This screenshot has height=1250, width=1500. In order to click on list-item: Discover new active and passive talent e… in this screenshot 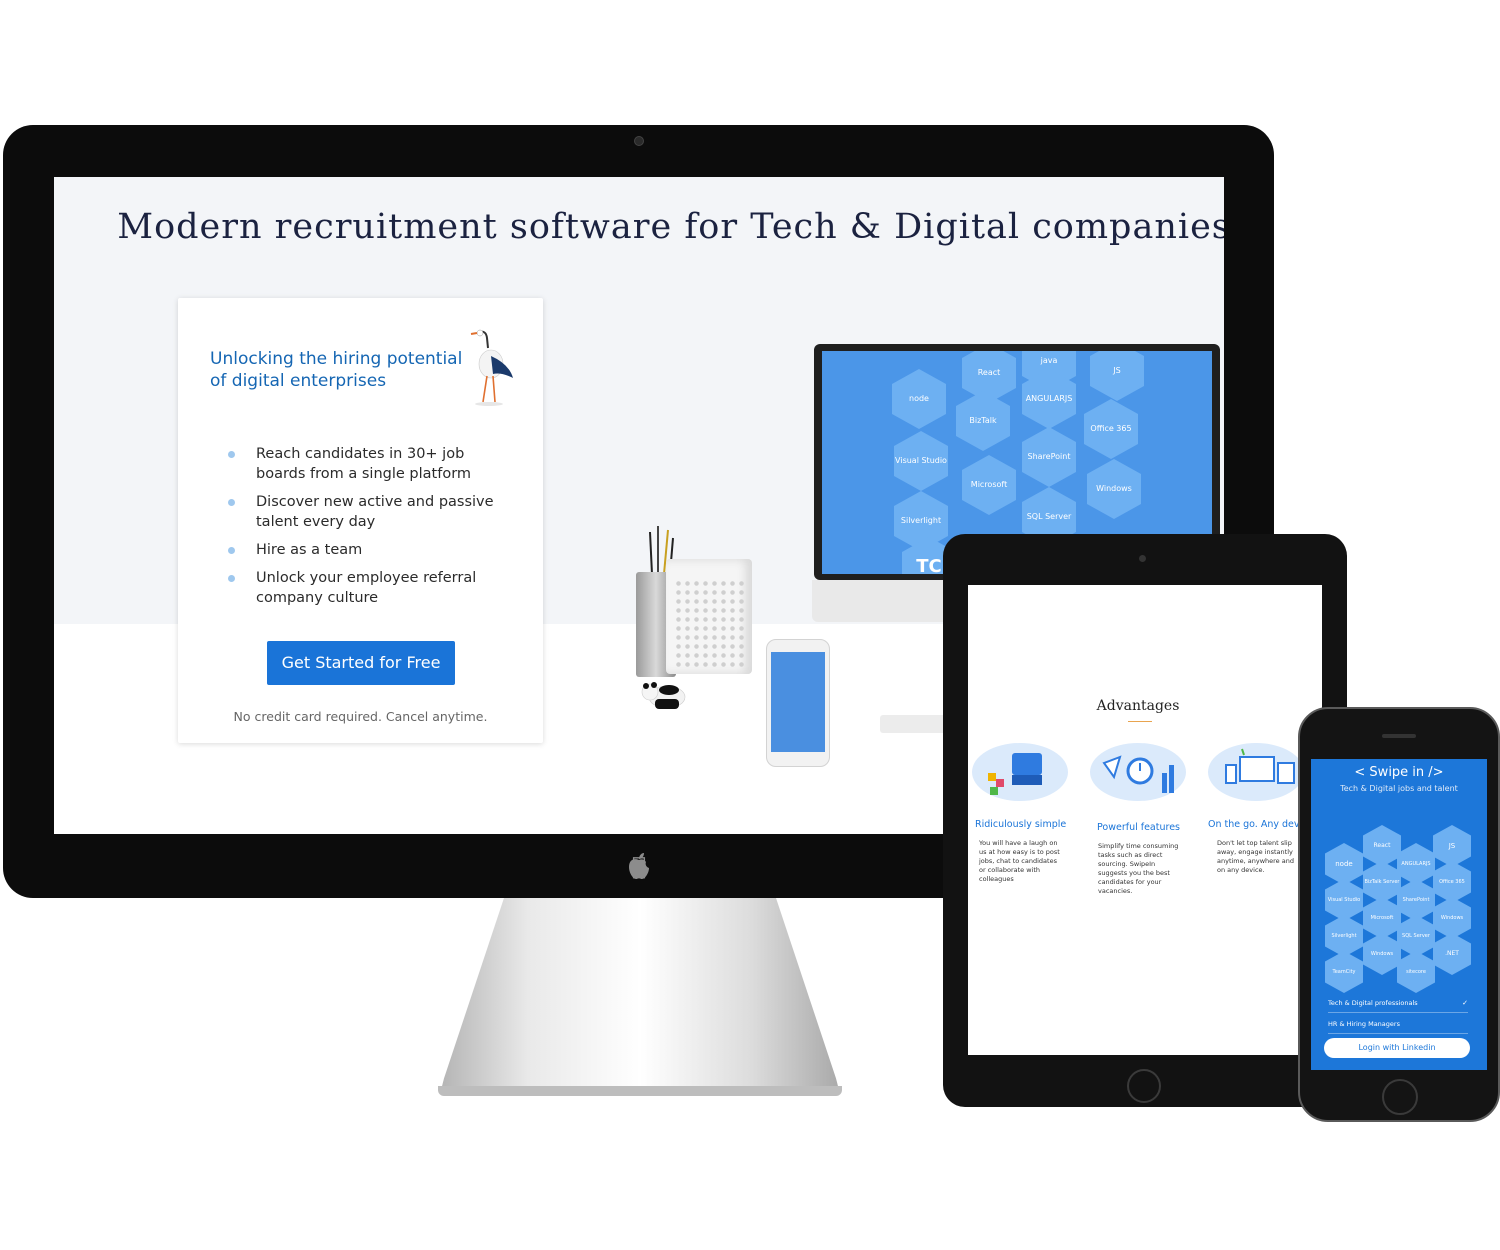, I will do `click(373, 512)`.